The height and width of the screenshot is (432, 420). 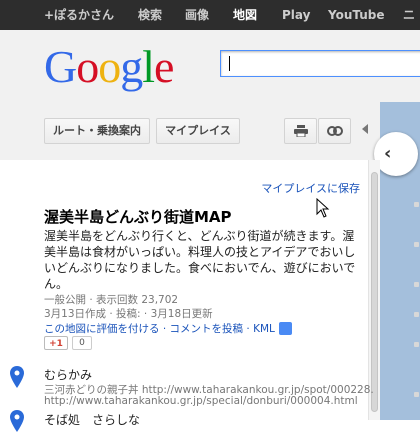 I want to click on collapse-panel-icon, so click(x=365, y=129).